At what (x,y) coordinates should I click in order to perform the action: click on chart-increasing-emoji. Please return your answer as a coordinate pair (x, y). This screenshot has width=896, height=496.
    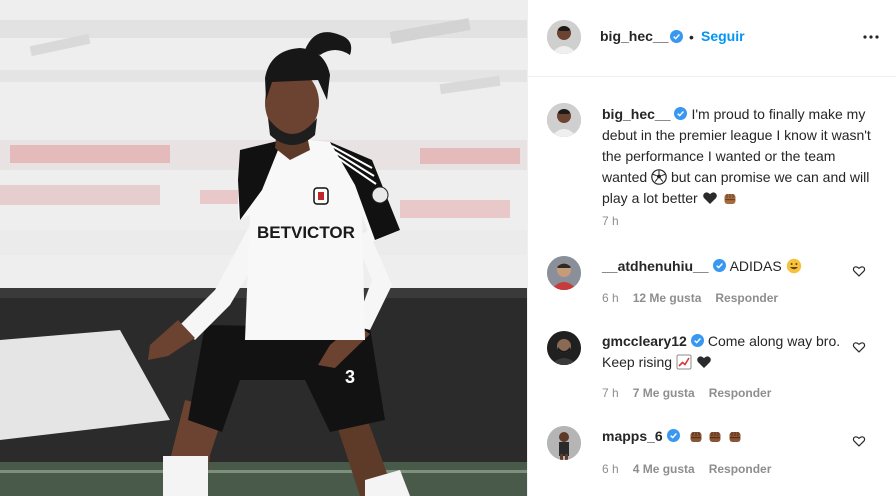
    Looking at the image, I should click on (684, 362).